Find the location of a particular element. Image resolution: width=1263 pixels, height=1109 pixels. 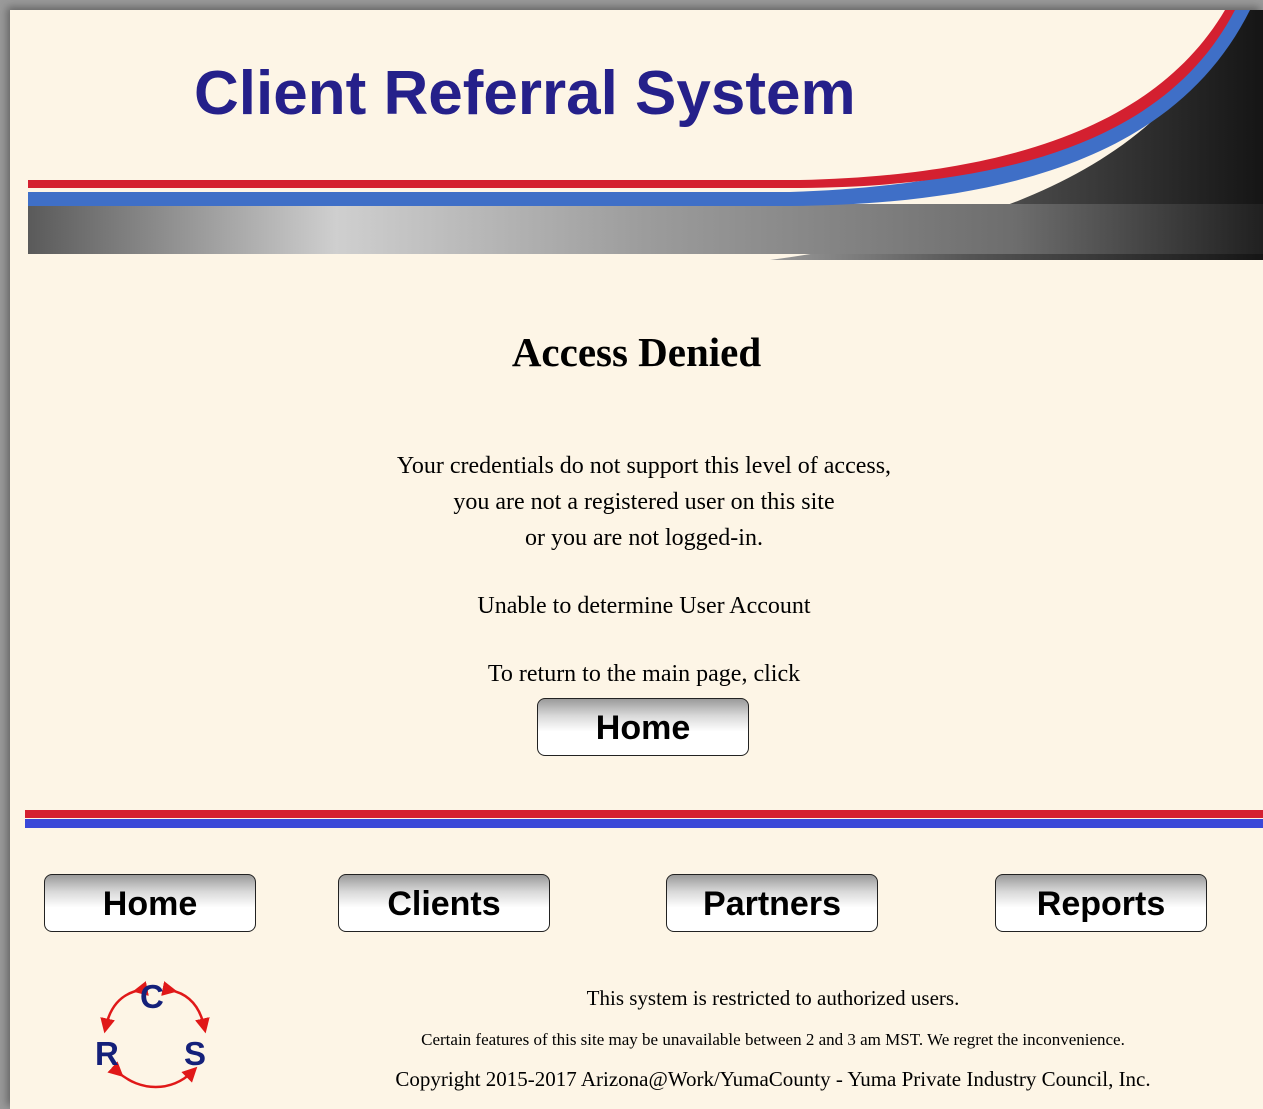

message-line: or you are not logged-in. is located at coordinates (644, 538).